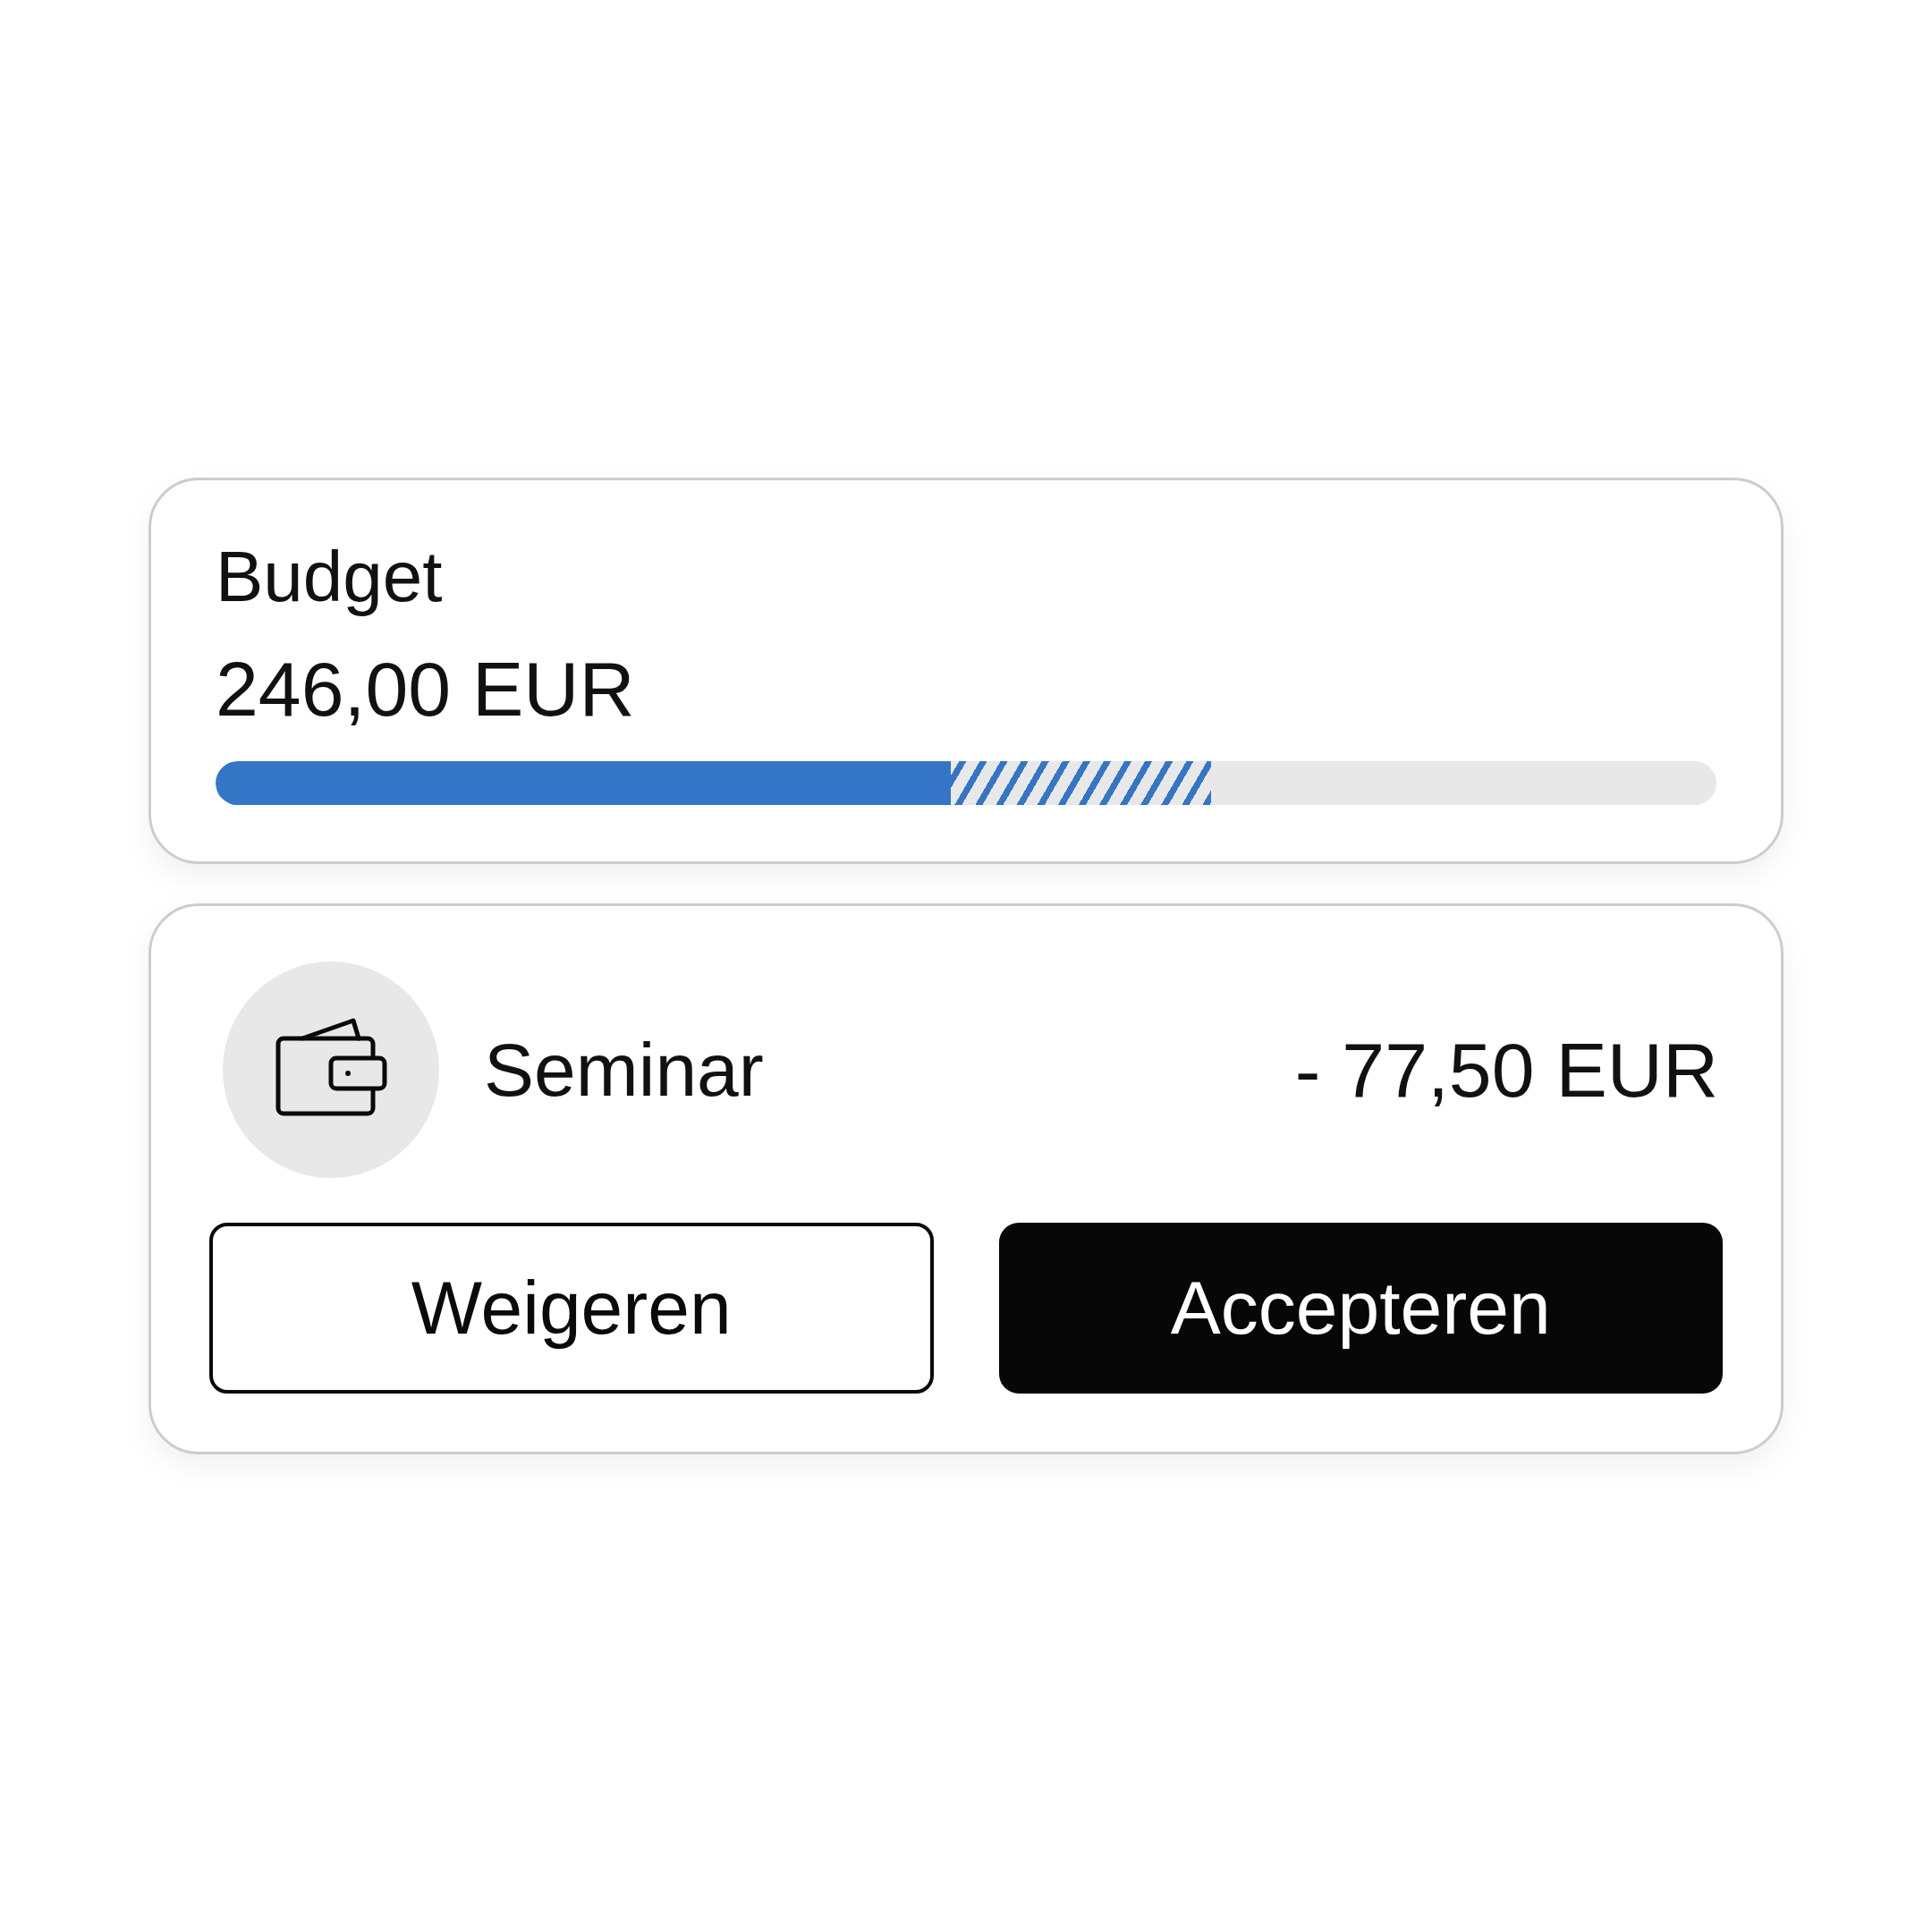 Image resolution: width=1932 pixels, height=1932 pixels. Describe the element at coordinates (1360, 1308) in the screenshot. I see `accept-button: Accepteren` at that location.